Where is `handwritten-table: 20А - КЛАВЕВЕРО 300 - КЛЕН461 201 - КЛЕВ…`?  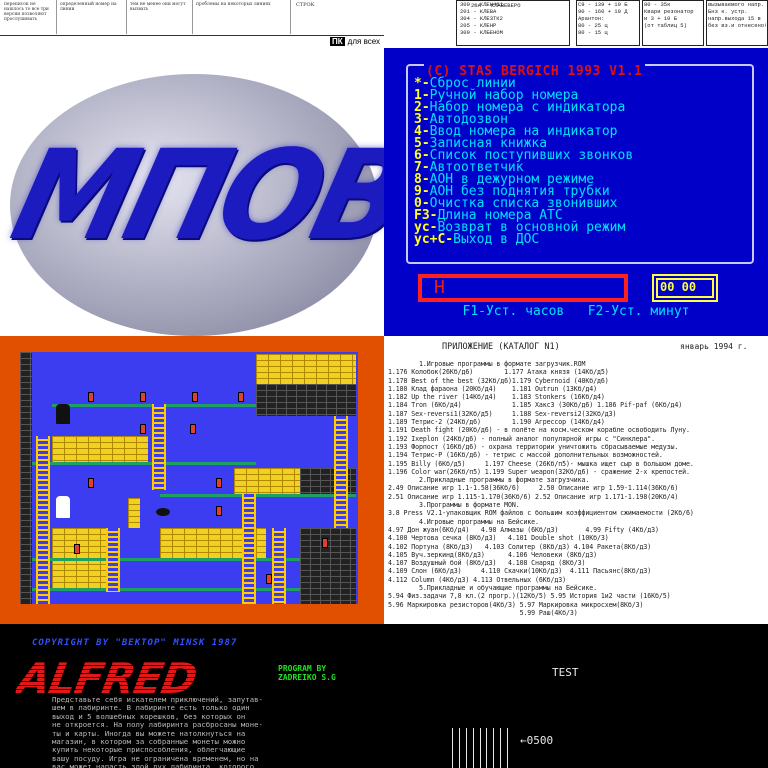 handwritten-table: 20А - КЛАВЕВЕРО 300 - КЛЕН461 201 - КЛЕВ… is located at coordinates (576, 24).